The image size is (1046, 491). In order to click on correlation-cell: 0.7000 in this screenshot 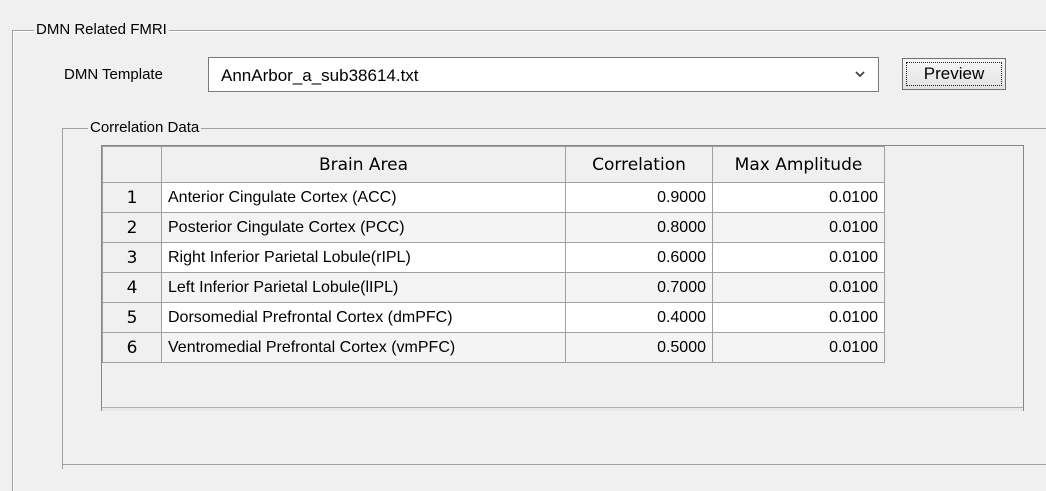, I will do `click(639, 287)`.